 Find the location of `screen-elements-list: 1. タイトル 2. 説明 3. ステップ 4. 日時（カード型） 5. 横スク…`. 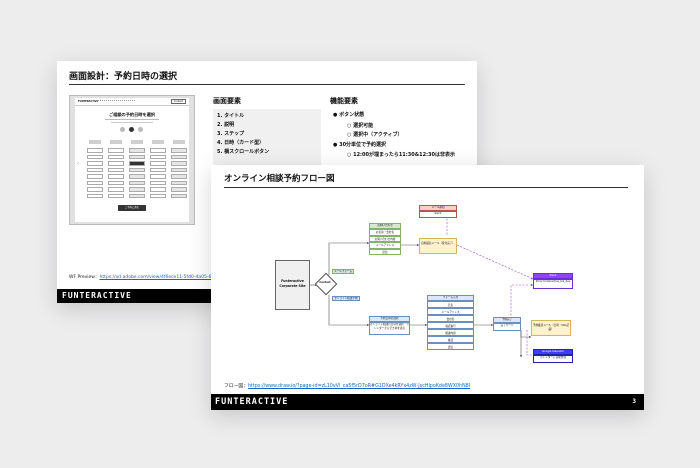

screen-elements-list: 1. タイトル 2. 説明 3. ステップ 4. 日時（カード型） 5. 横スク… is located at coordinates (267, 140).